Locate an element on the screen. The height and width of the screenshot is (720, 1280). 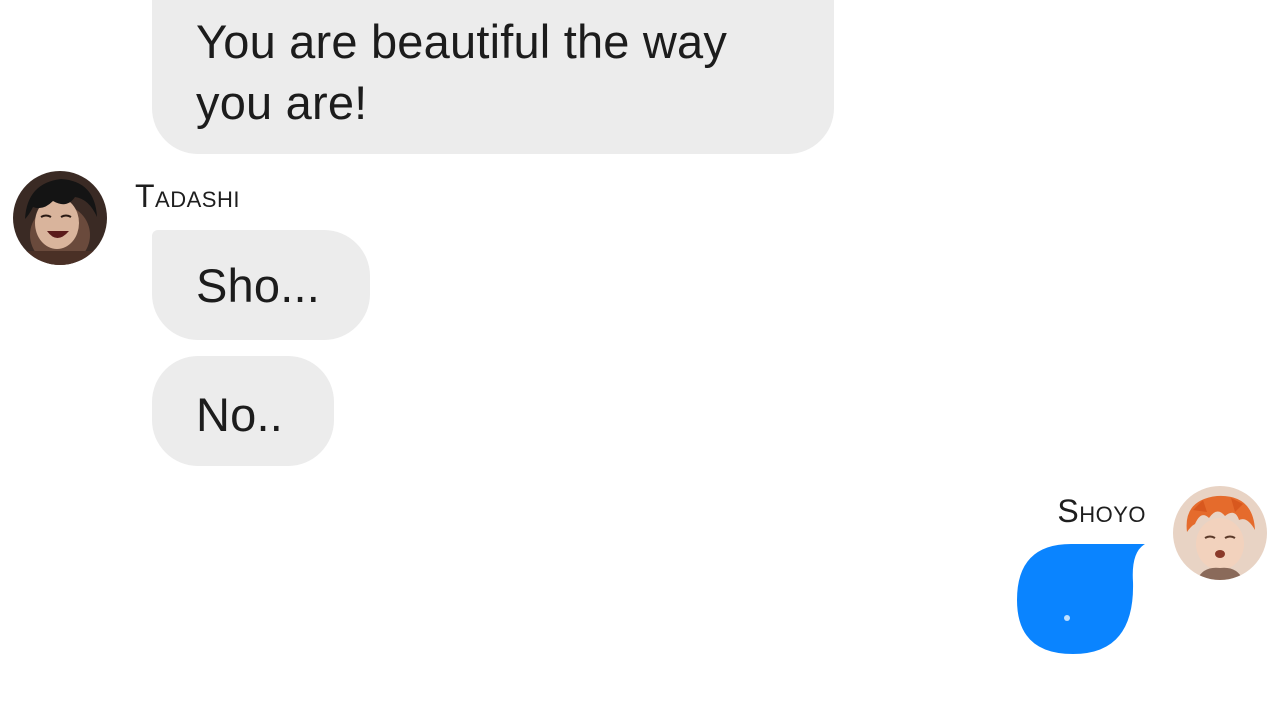
message-text: No.. is located at coordinates (239, 414).